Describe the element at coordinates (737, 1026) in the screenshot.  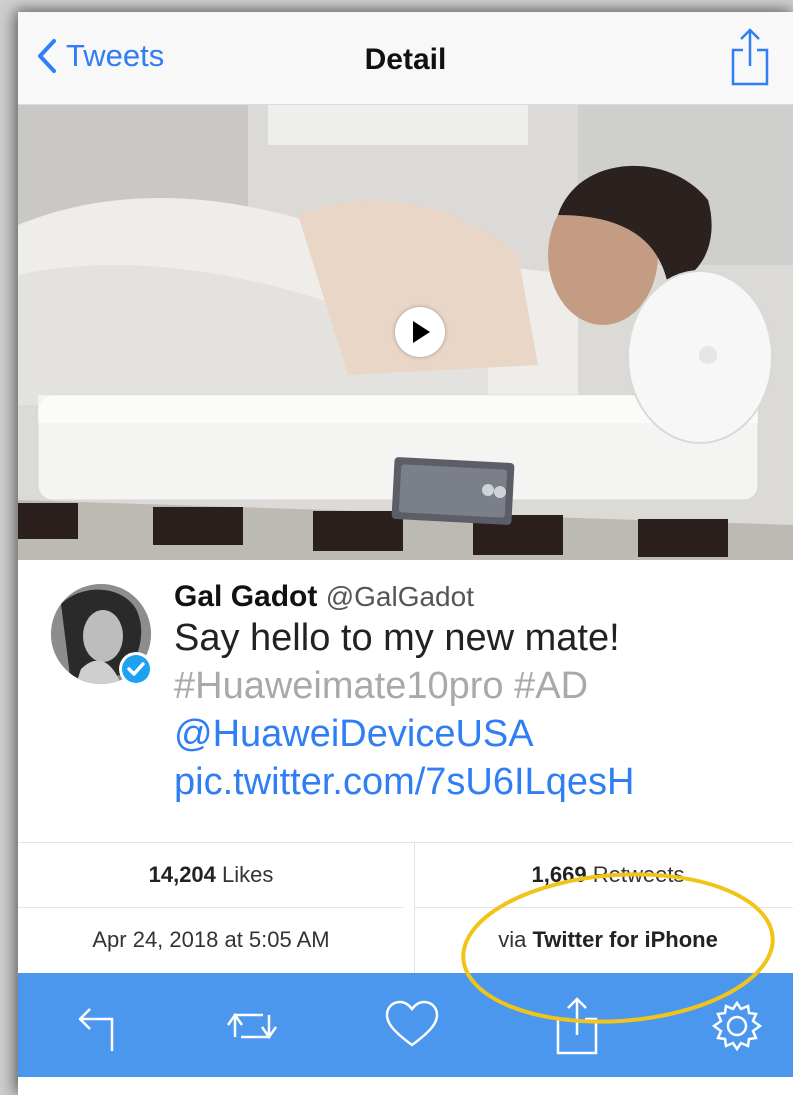
I see `settings-icon` at that location.